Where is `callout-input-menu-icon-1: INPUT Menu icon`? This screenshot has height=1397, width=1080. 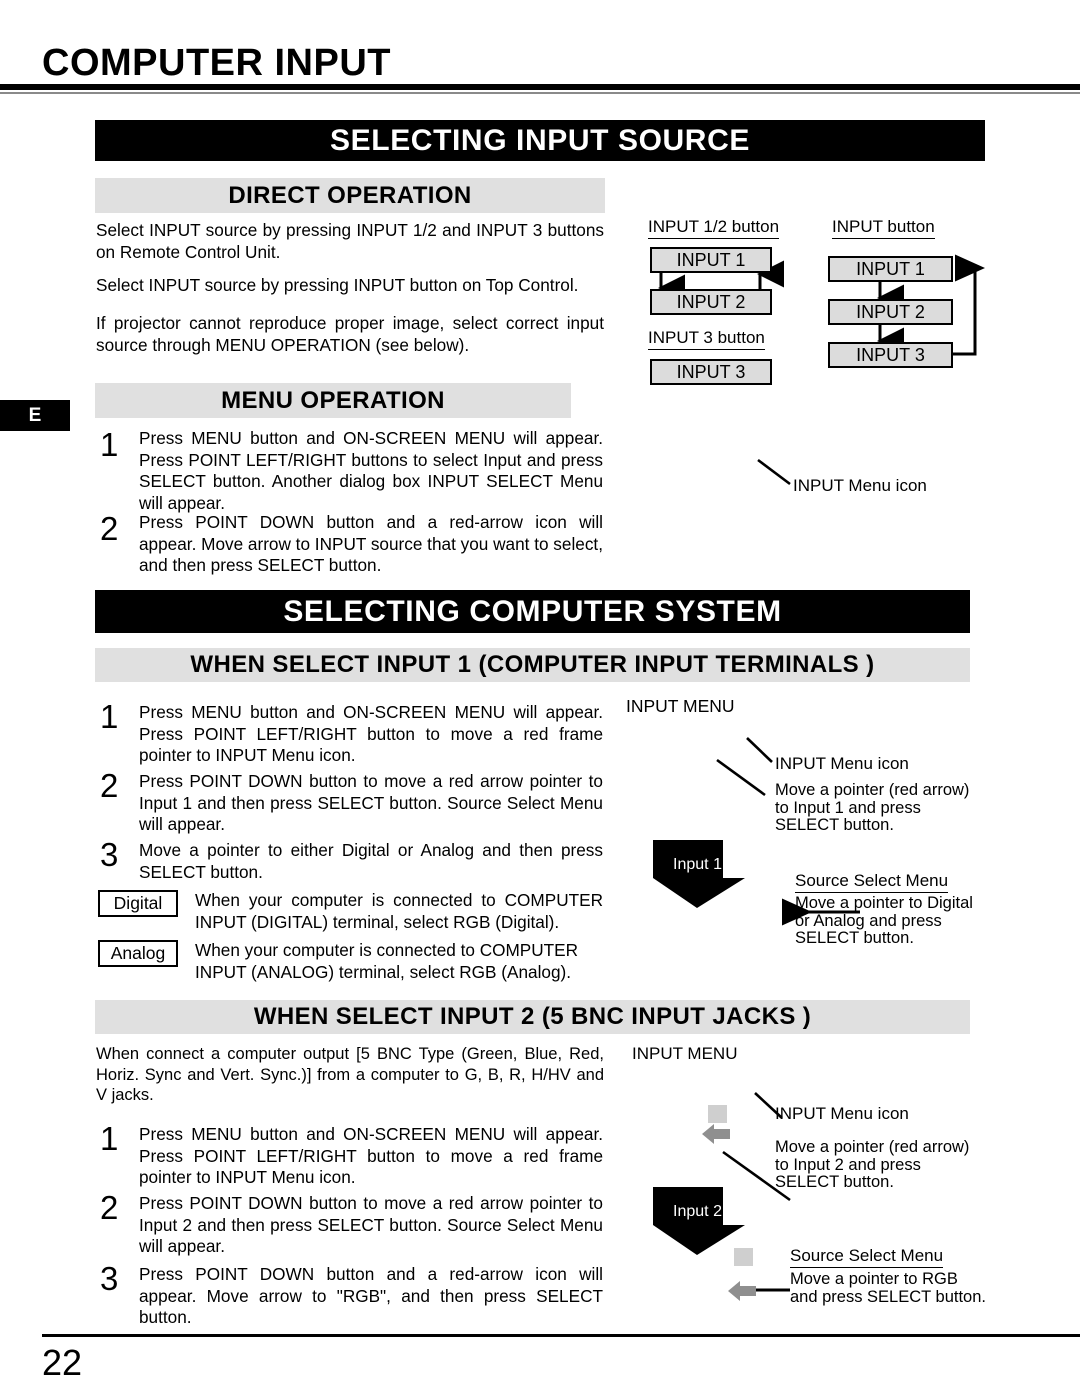
callout-input-menu-icon-1: INPUT Menu icon is located at coordinates (842, 763).